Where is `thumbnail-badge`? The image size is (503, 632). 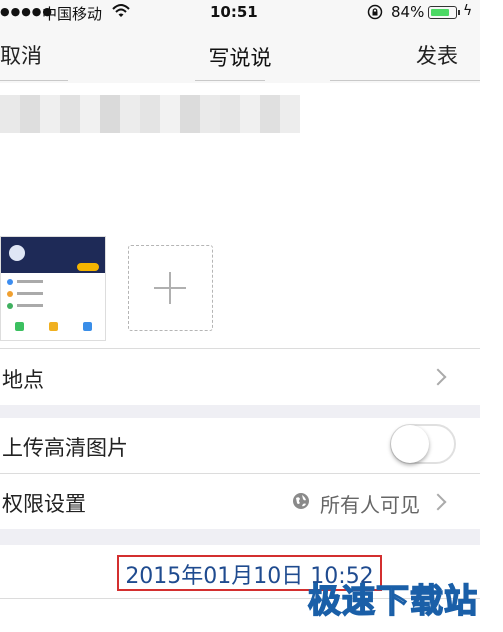 thumbnail-badge is located at coordinates (88, 267).